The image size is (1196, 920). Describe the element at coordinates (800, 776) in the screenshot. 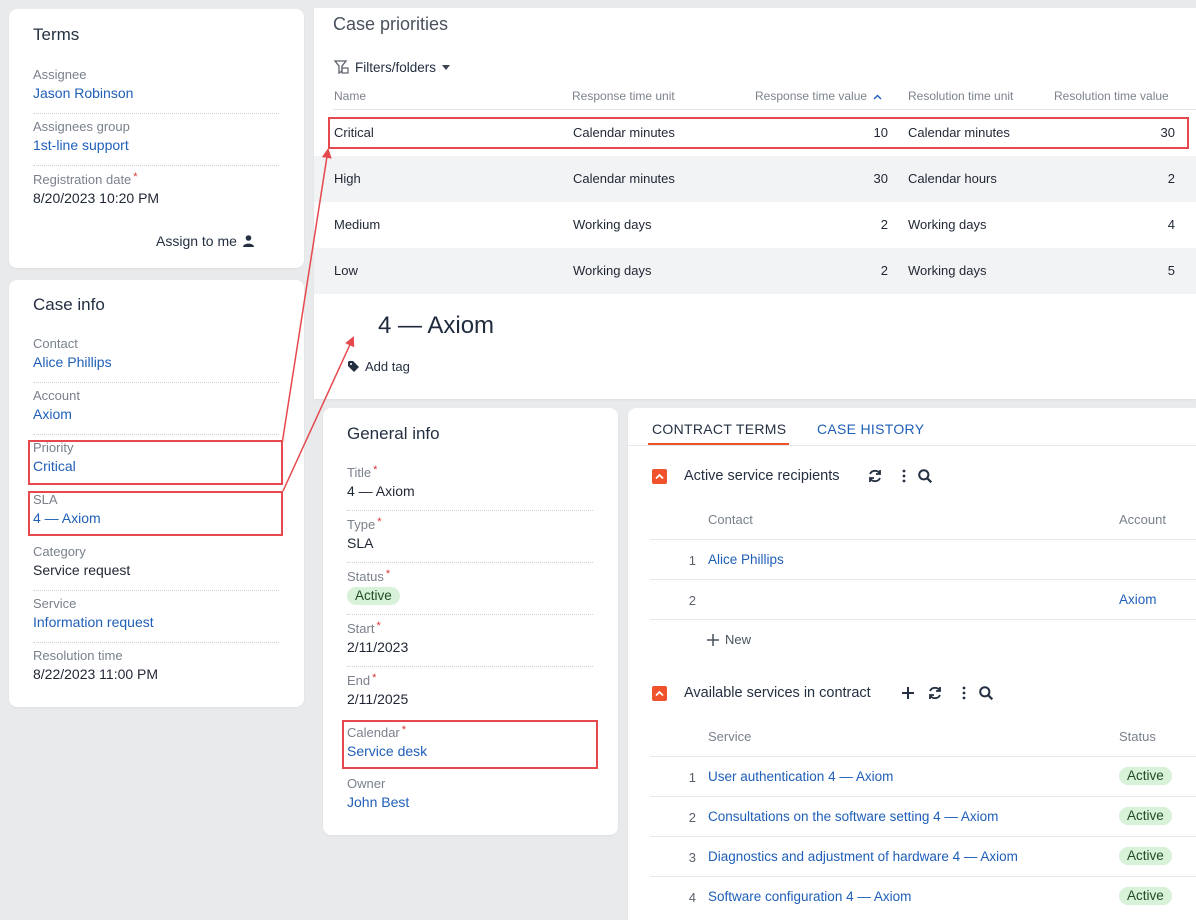

I see `service-link: User authentication 4 — Axiom` at that location.